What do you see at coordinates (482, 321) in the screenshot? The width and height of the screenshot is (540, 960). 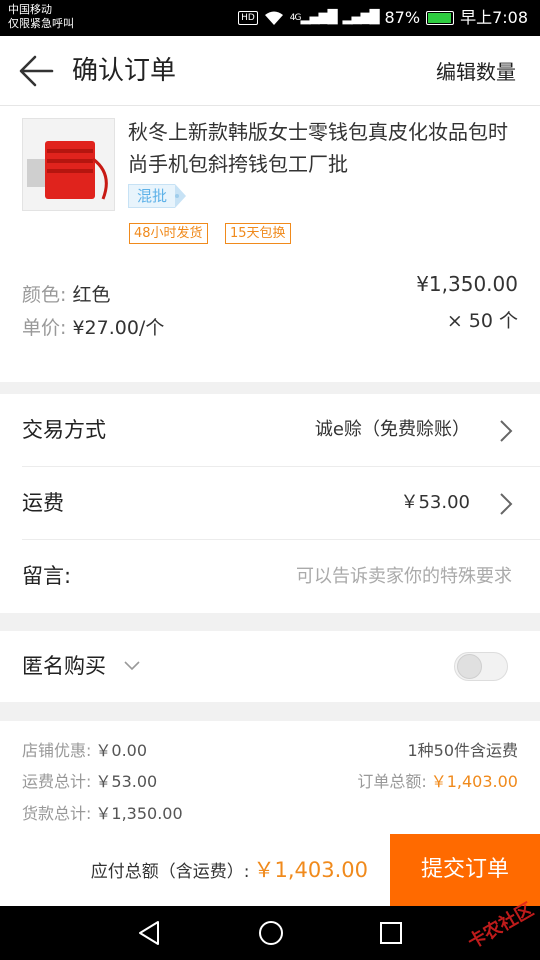 I see `product-quantity: × 50 个` at bounding box center [482, 321].